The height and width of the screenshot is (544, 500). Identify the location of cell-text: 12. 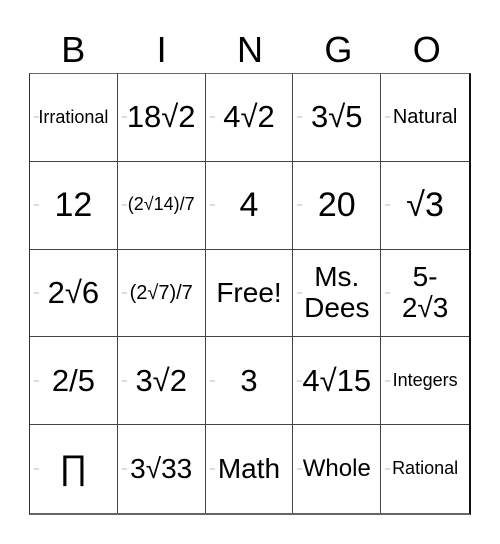
(73, 204).